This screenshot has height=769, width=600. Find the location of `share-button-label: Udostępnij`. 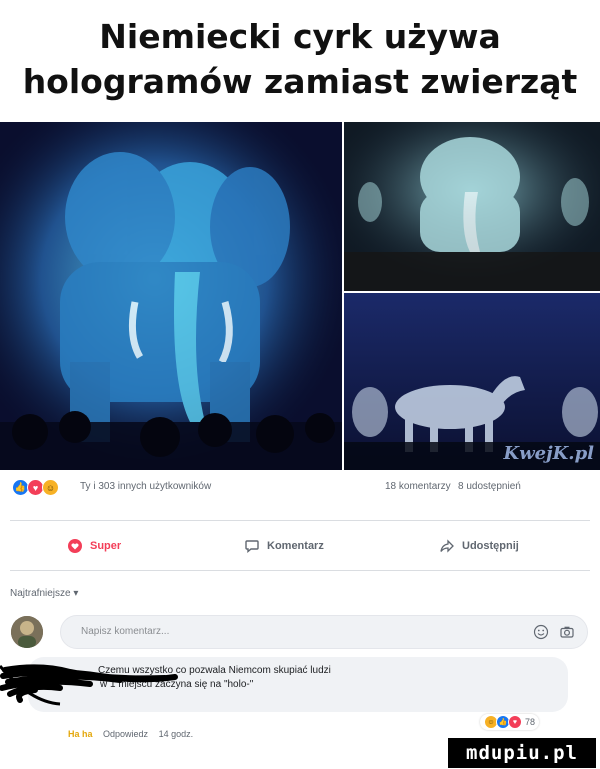

share-button-label: Udostępnij is located at coordinates (490, 546).